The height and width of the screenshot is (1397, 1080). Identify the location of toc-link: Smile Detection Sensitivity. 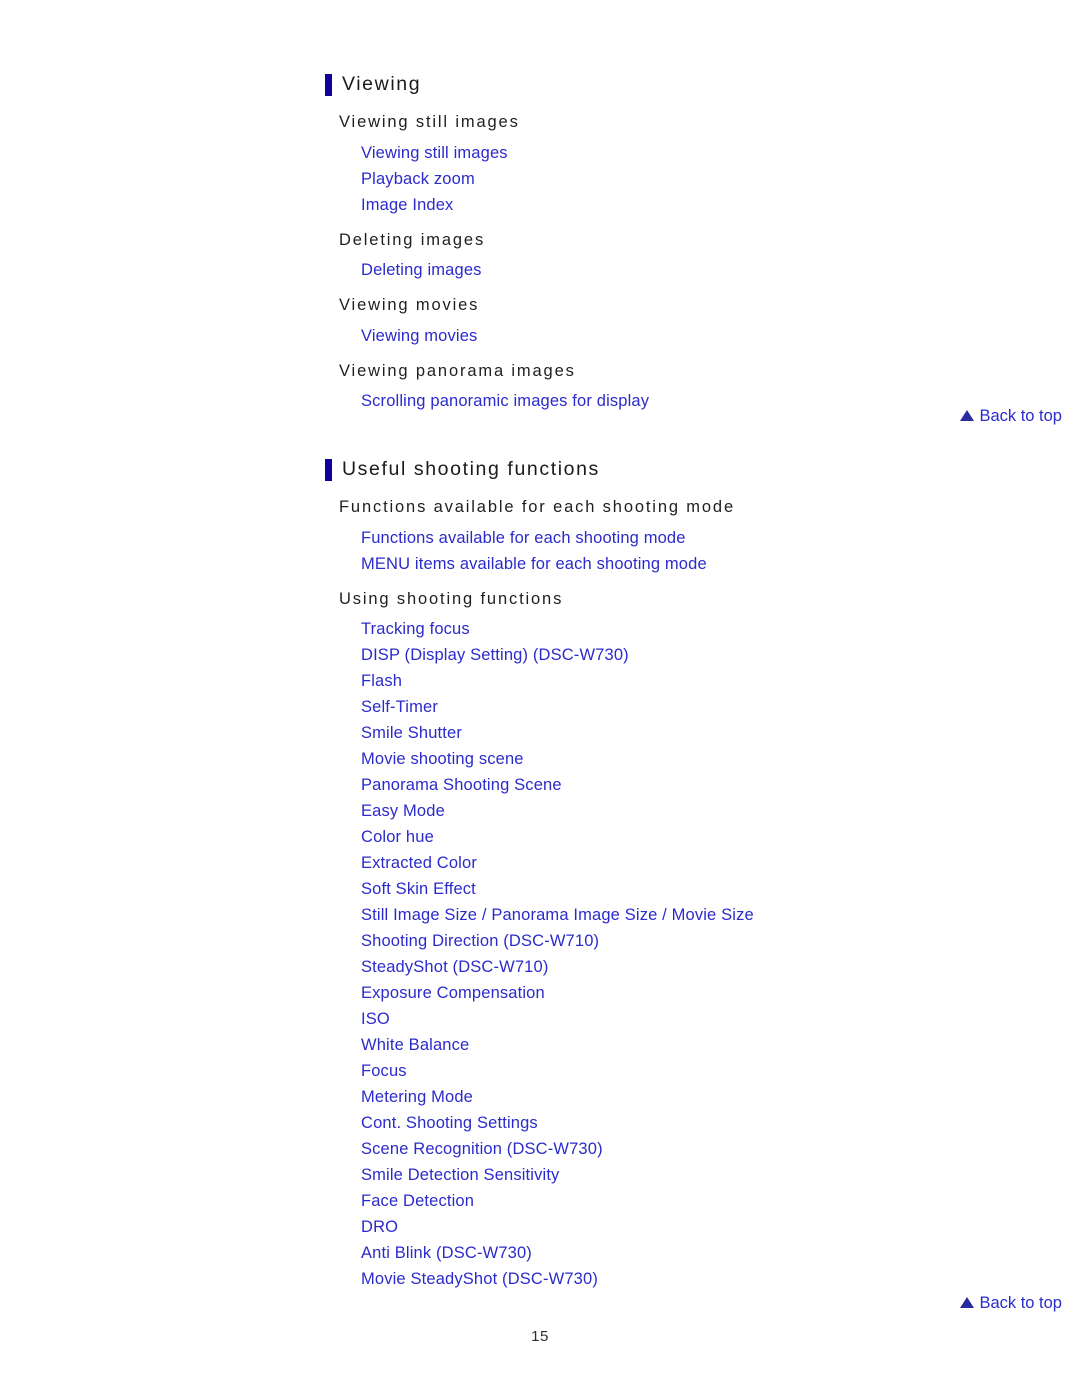
(460, 1175).